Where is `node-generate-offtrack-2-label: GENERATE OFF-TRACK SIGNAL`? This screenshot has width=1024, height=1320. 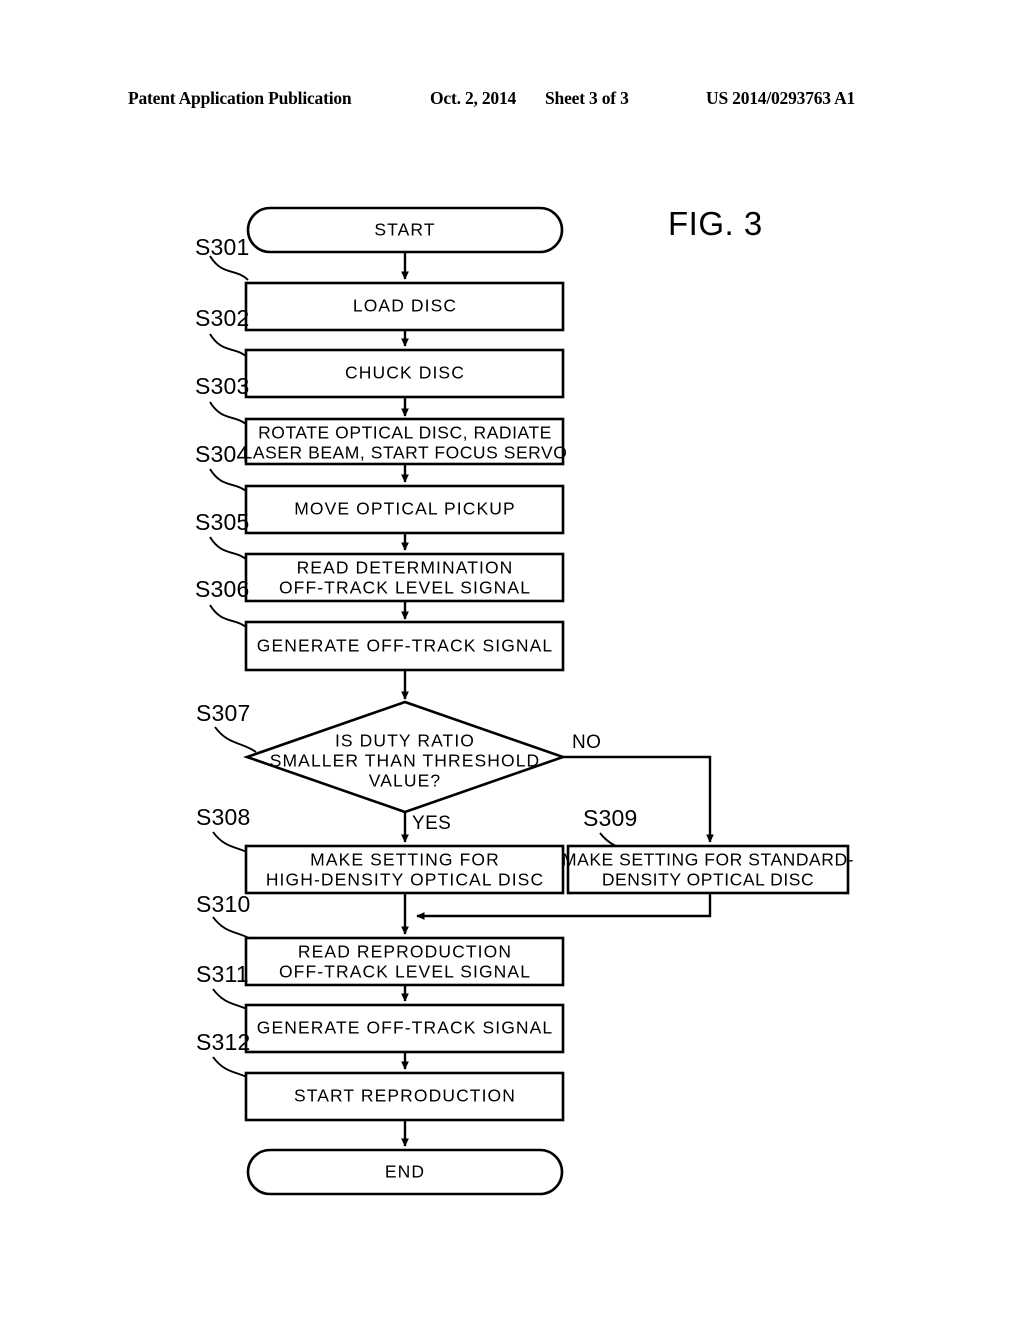 node-generate-offtrack-2-label: GENERATE OFF-TRACK SIGNAL is located at coordinates (405, 1028).